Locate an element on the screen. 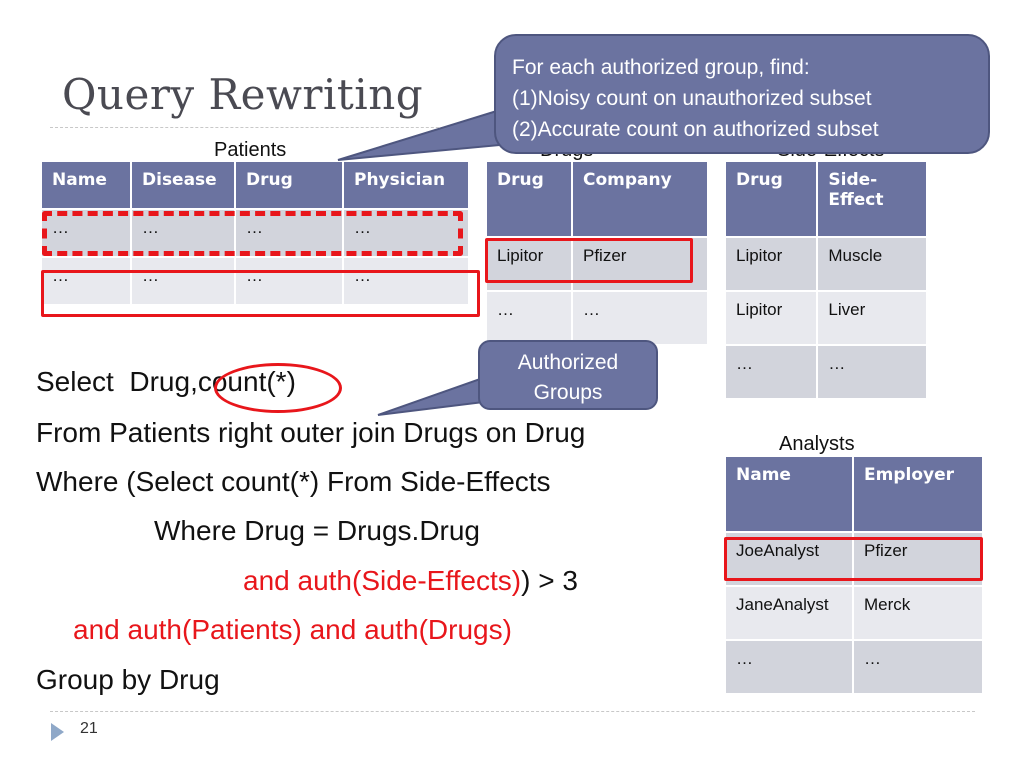 The image size is (1024, 768). query-line-5: and auth(Side-Effects)) > 3 is located at coordinates (410, 581).